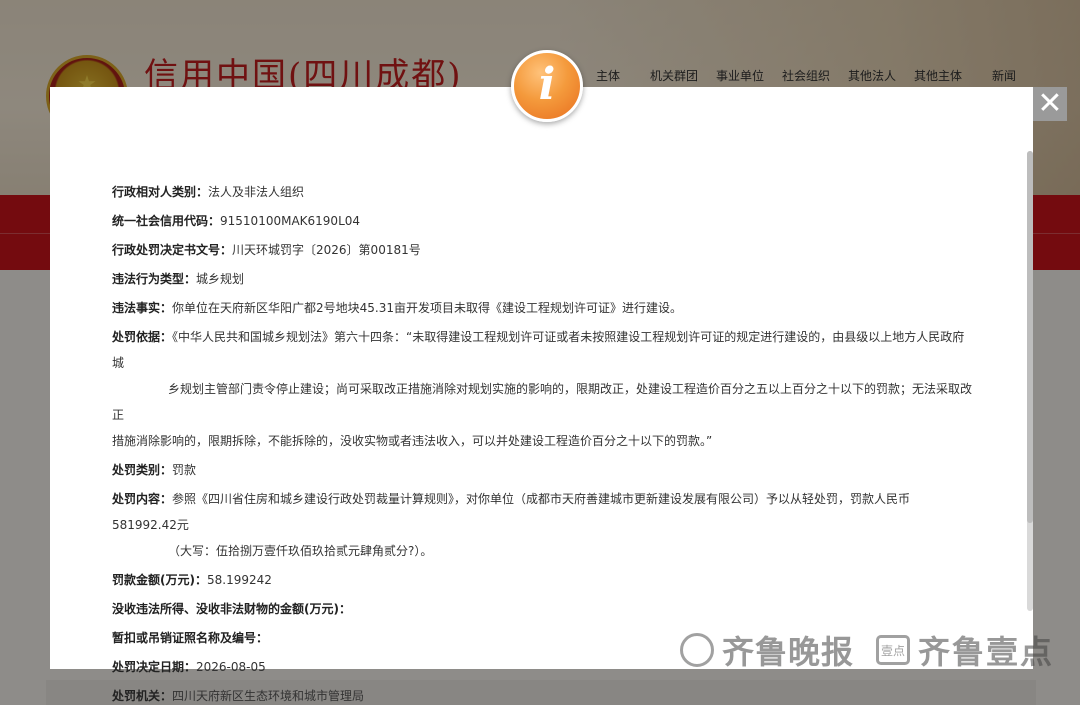 The image size is (1080, 705). Describe the element at coordinates (160, 192) in the screenshot. I see `field-label: 行政相对人类别：` at that location.